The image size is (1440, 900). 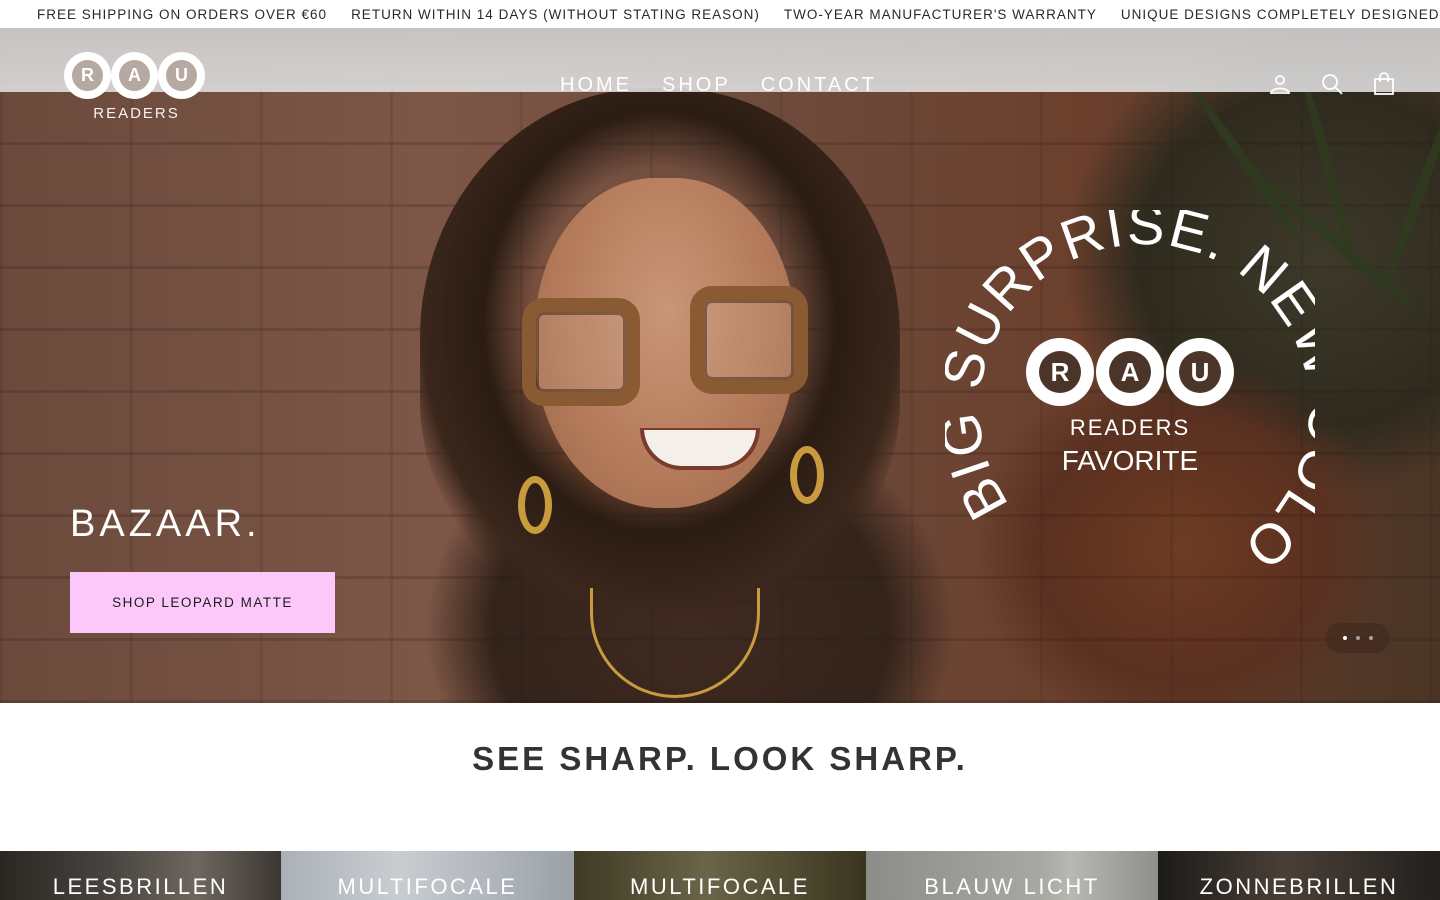 I want to click on nav-home: HOME, so click(x=596, y=85).